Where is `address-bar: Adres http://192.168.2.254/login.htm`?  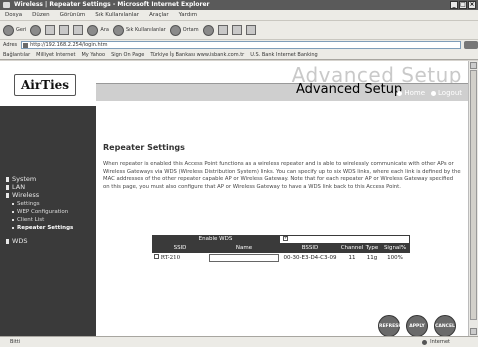
address-bar: Adres http://192.168.2.254/login.htm is located at coordinates (239, 45).